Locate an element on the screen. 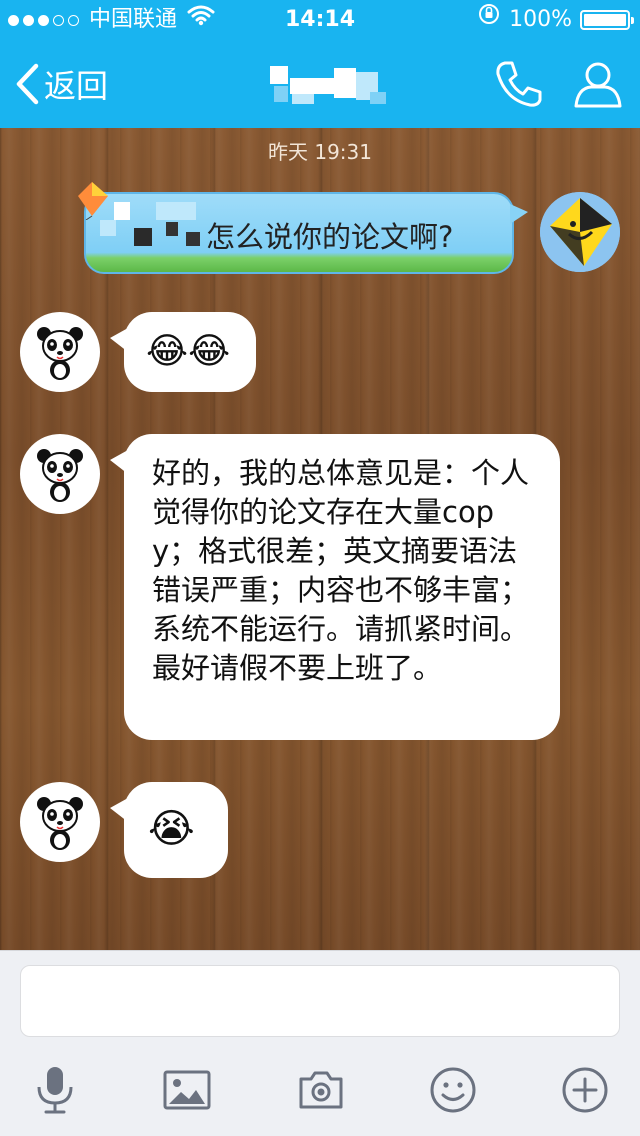  emoji-icon is located at coordinates (453, 1090).